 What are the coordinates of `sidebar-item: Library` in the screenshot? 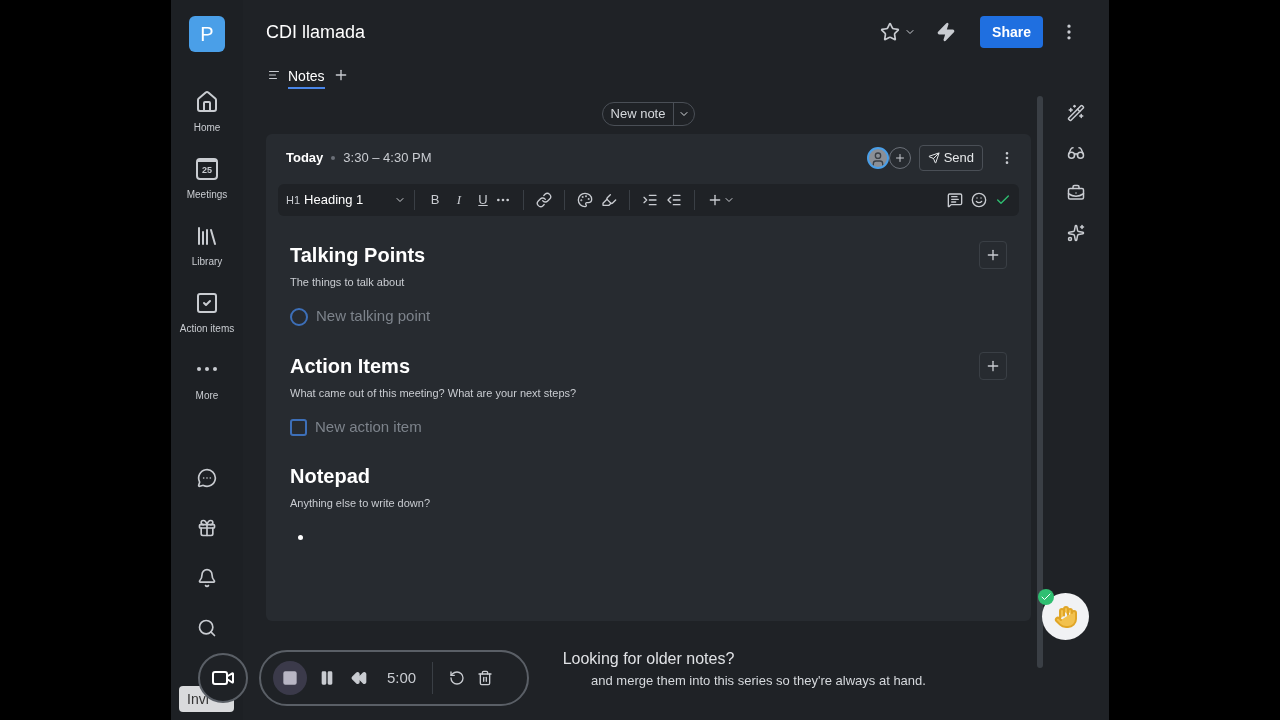 It's located at (207, 246).